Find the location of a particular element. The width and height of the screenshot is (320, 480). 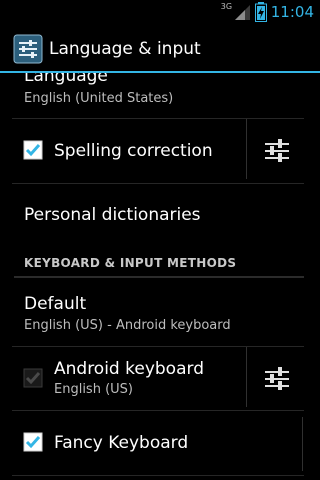

action-bar: Language & input is located at coordinates (160, 49).